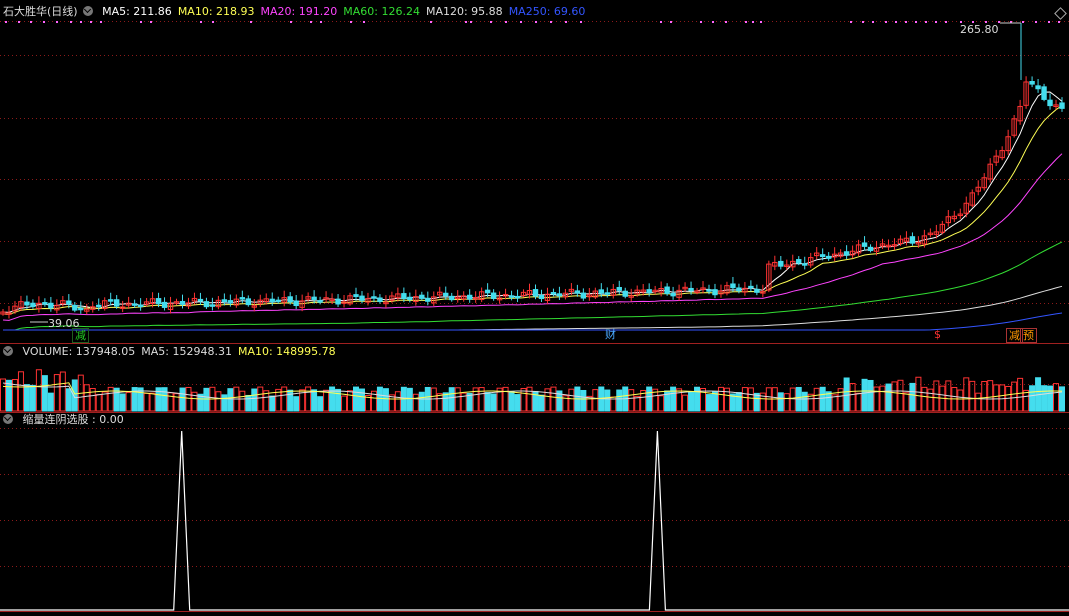 Image resolution: width=1069 pixels, height=616 pixels. I want to click on marker-finance: 财, so click(610, 334).